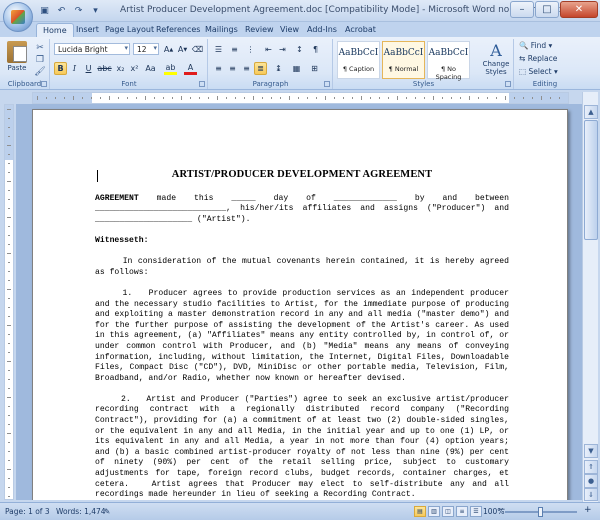  Describe the element at coordinates (448, 511) in the screenshot. I see `web-layout-icon: ◫` at that location.